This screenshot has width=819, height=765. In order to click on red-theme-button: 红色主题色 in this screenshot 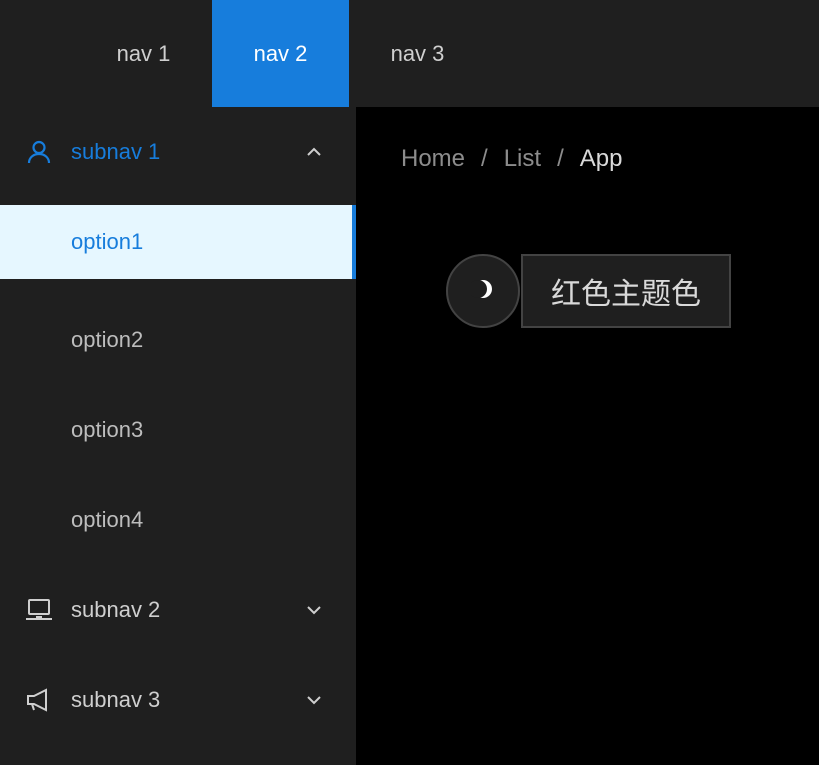, I will do `click(626, 291)`.